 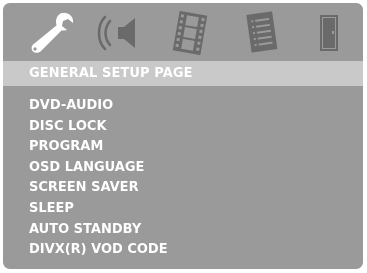 I want to click on page-title-bar: GENERAL SETUP PAGE, so click(x=183, y=73).